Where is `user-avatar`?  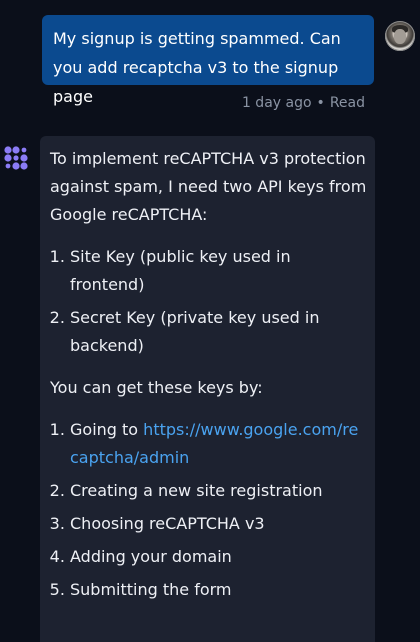
user-avatar is located at coordinates (400, 36).